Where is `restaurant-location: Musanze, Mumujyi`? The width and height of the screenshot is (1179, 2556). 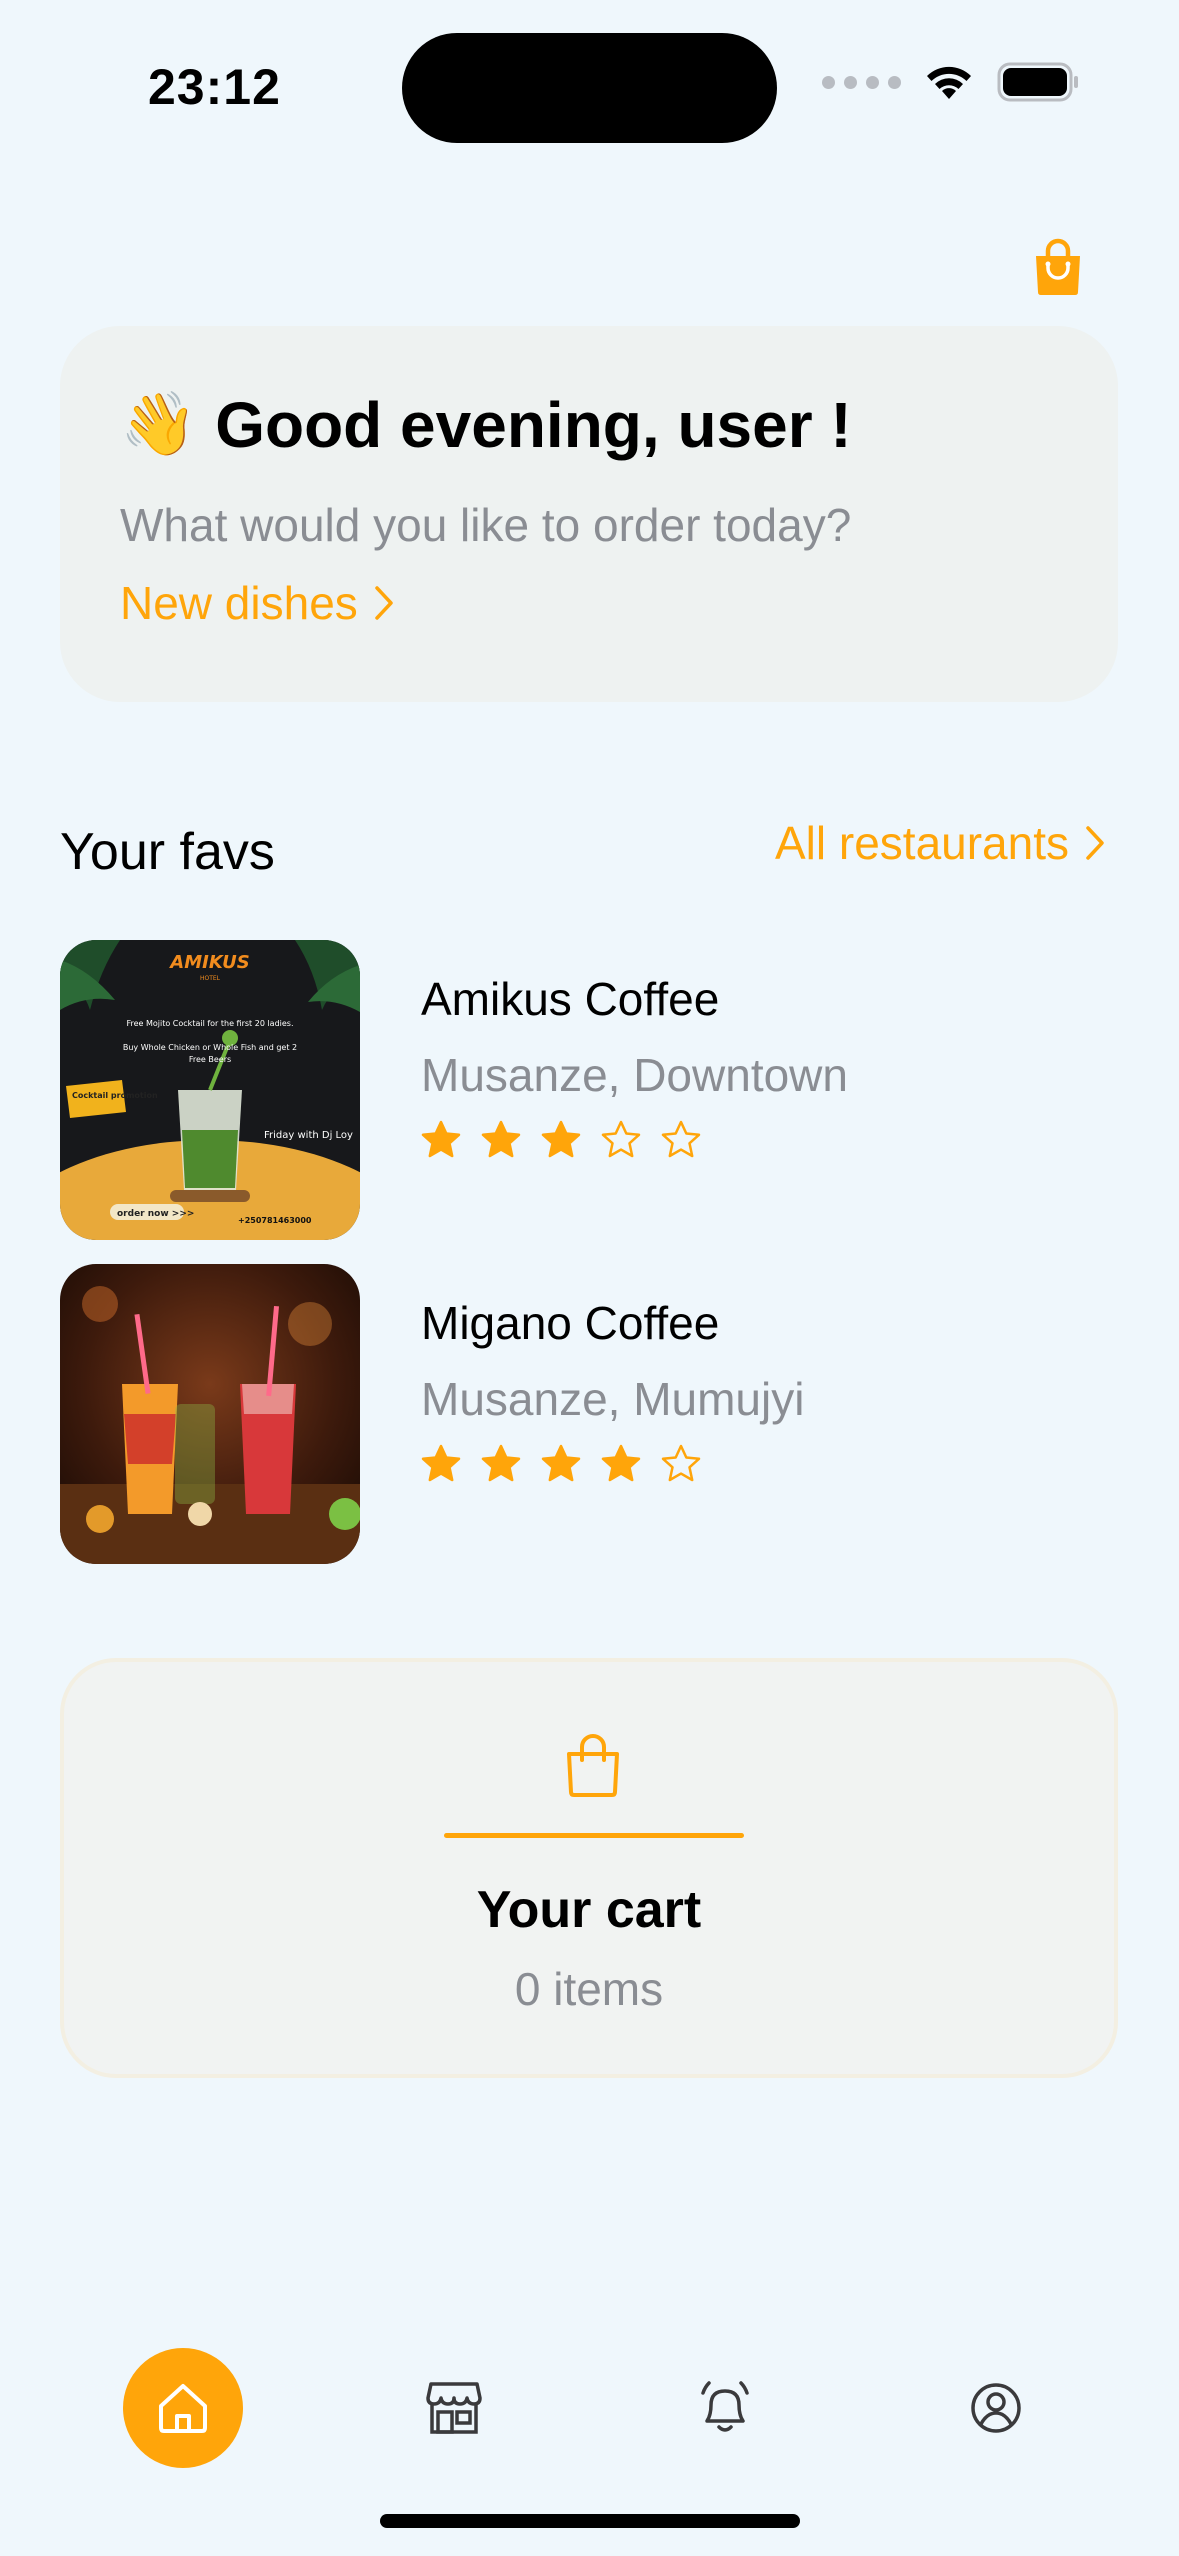 restaurant-location: Musanze, Mumujyi is located at coordinates (613, 1399).